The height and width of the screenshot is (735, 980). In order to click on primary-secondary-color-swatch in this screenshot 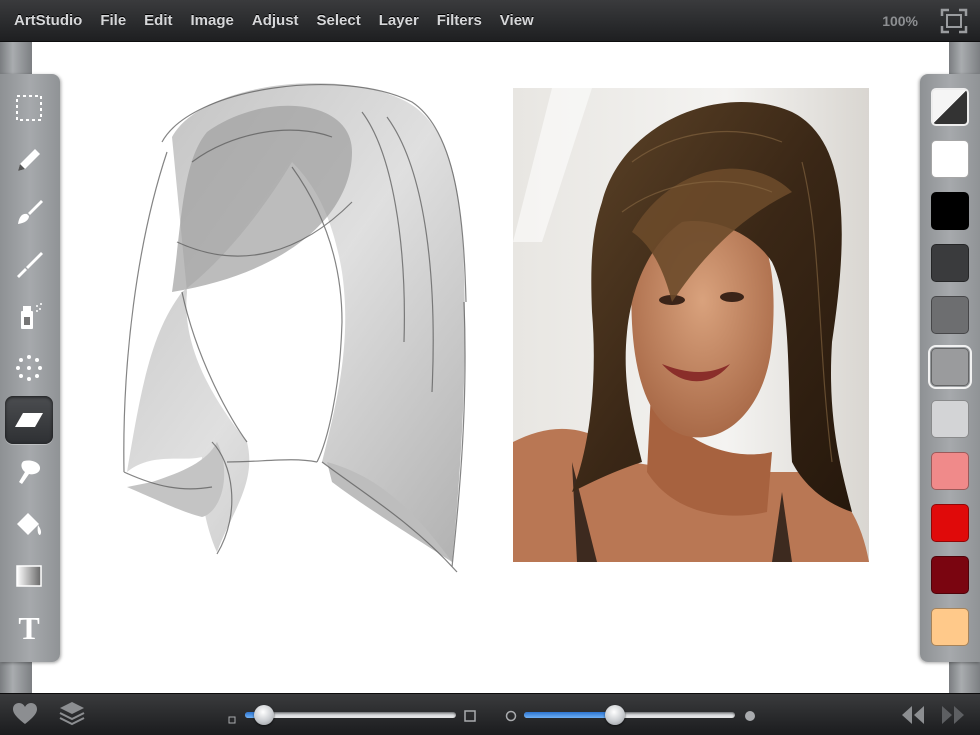, I will do `click(950, 107)`.